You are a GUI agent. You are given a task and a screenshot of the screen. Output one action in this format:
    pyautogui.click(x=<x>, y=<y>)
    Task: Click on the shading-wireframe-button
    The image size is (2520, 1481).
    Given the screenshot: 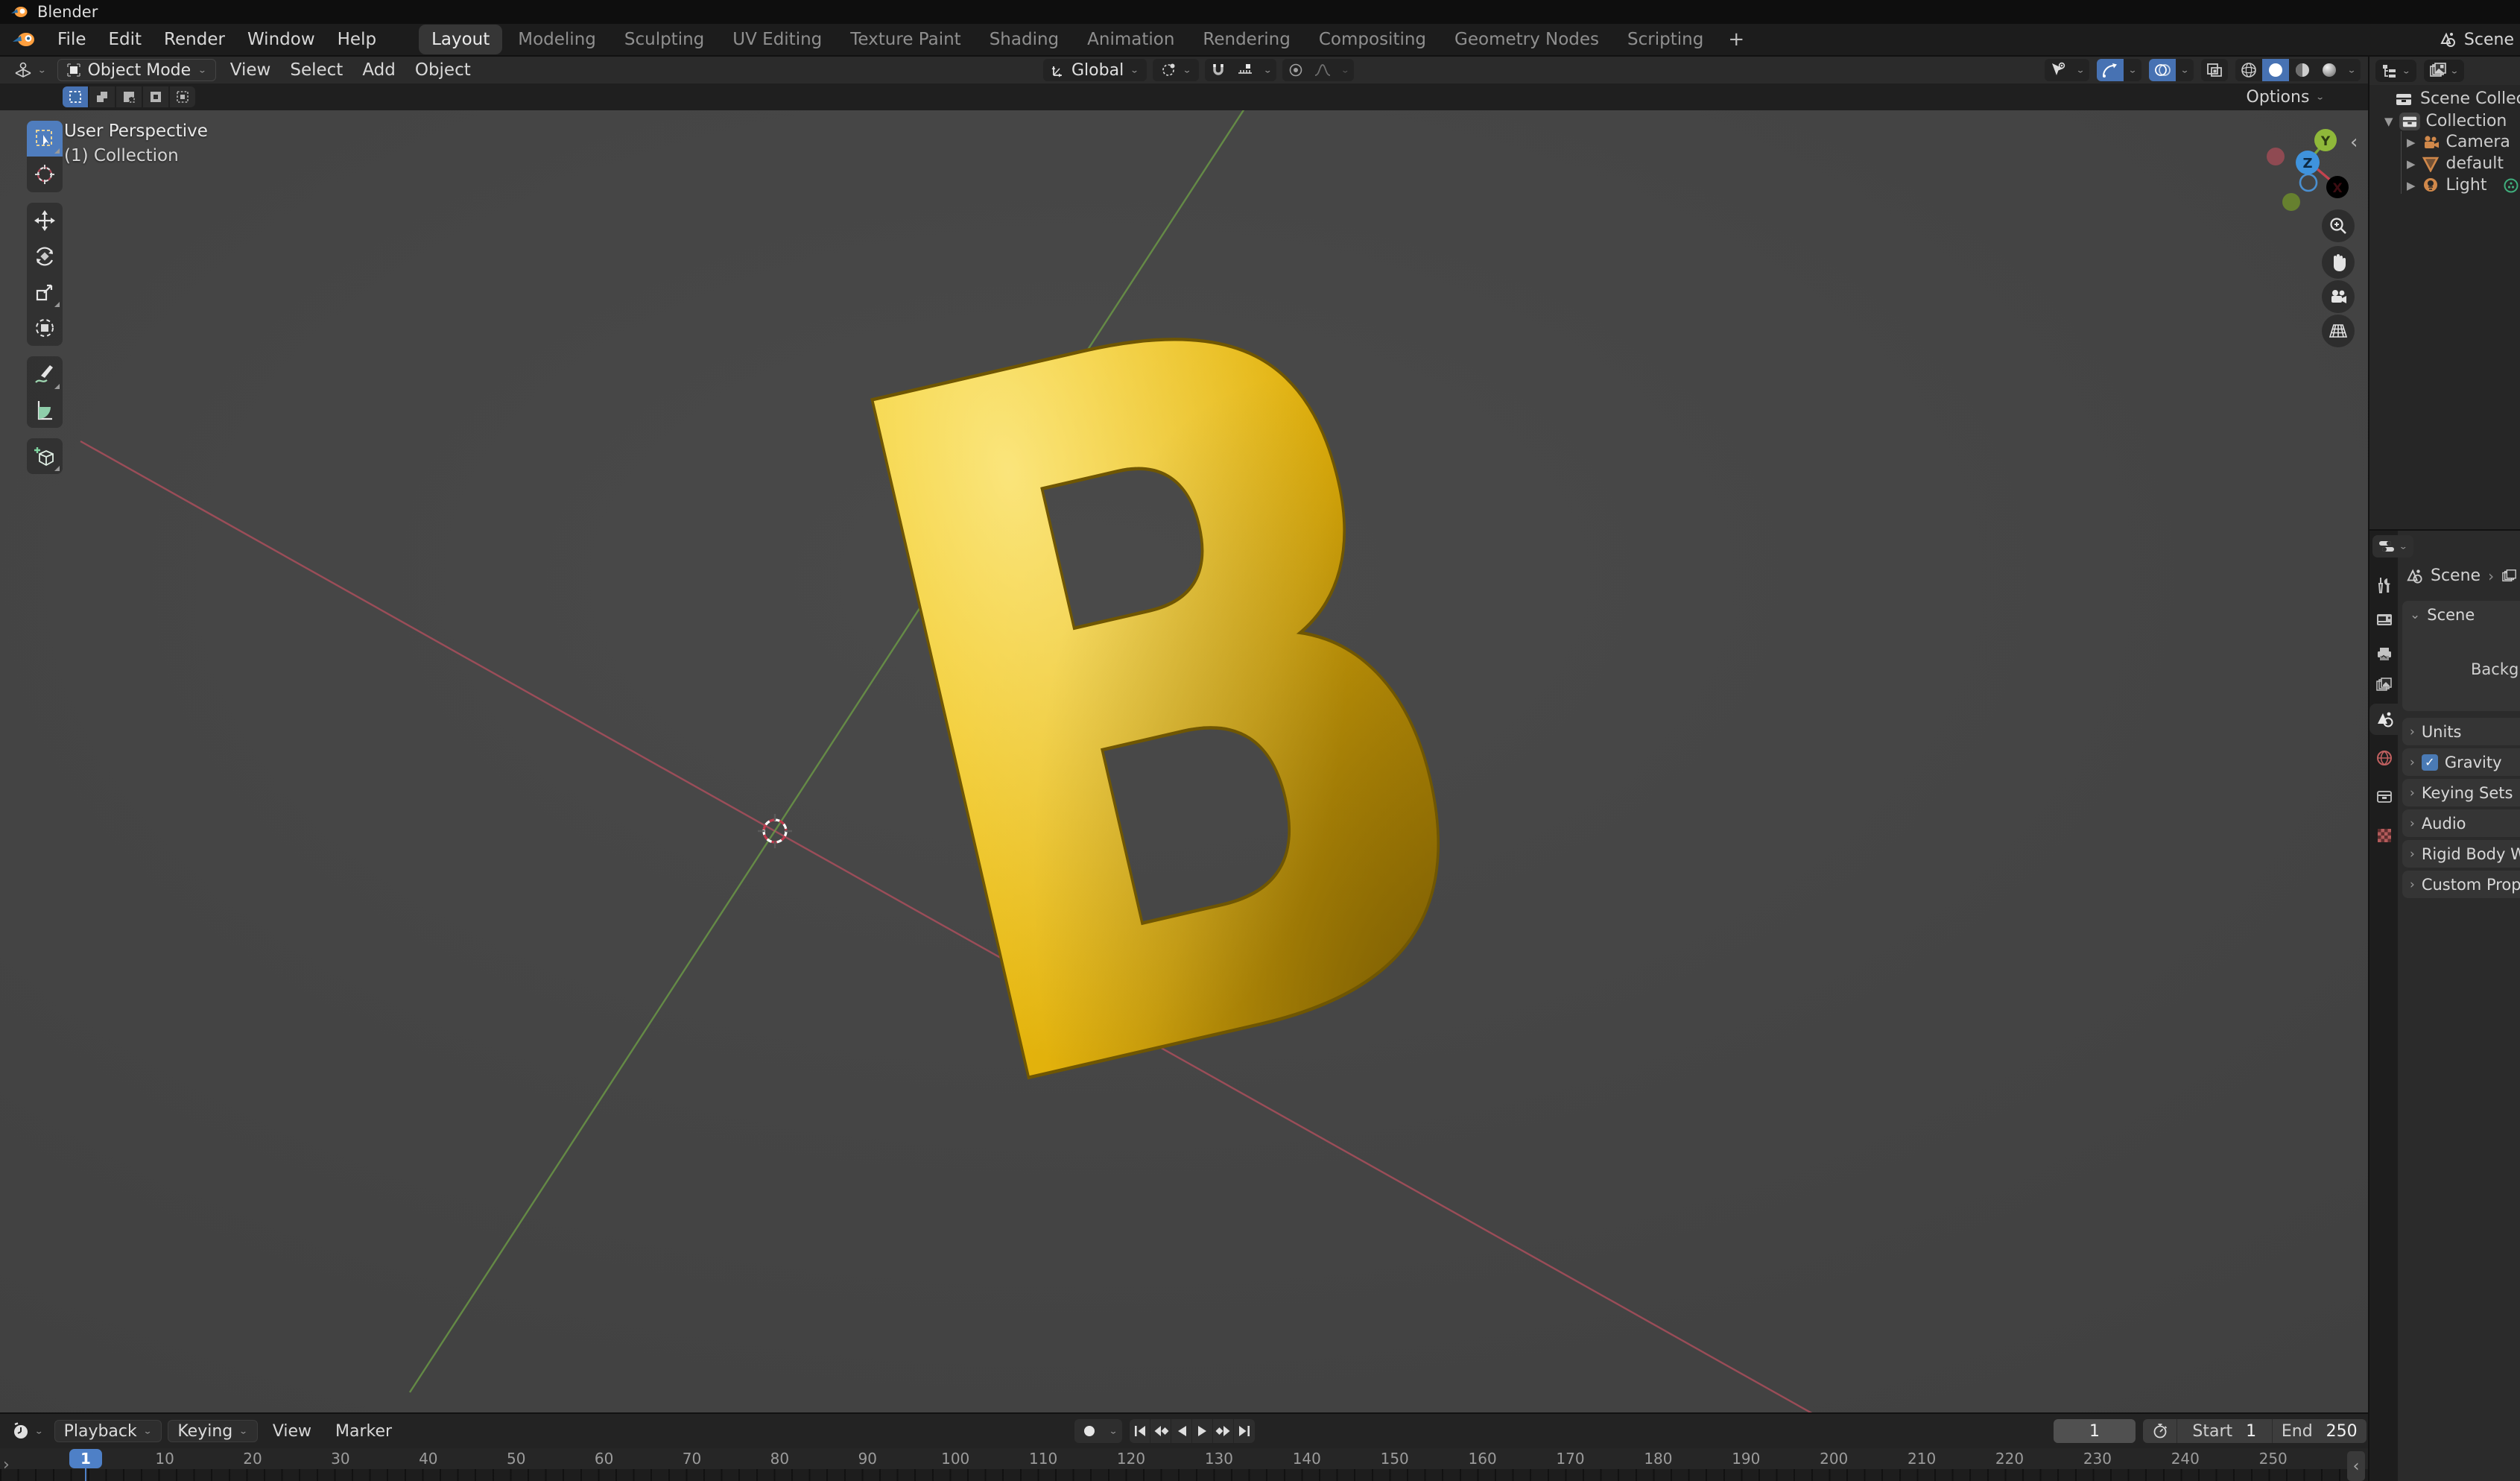 What is the action you would take?
    pyautogui.click(x=2248, y=70)
    